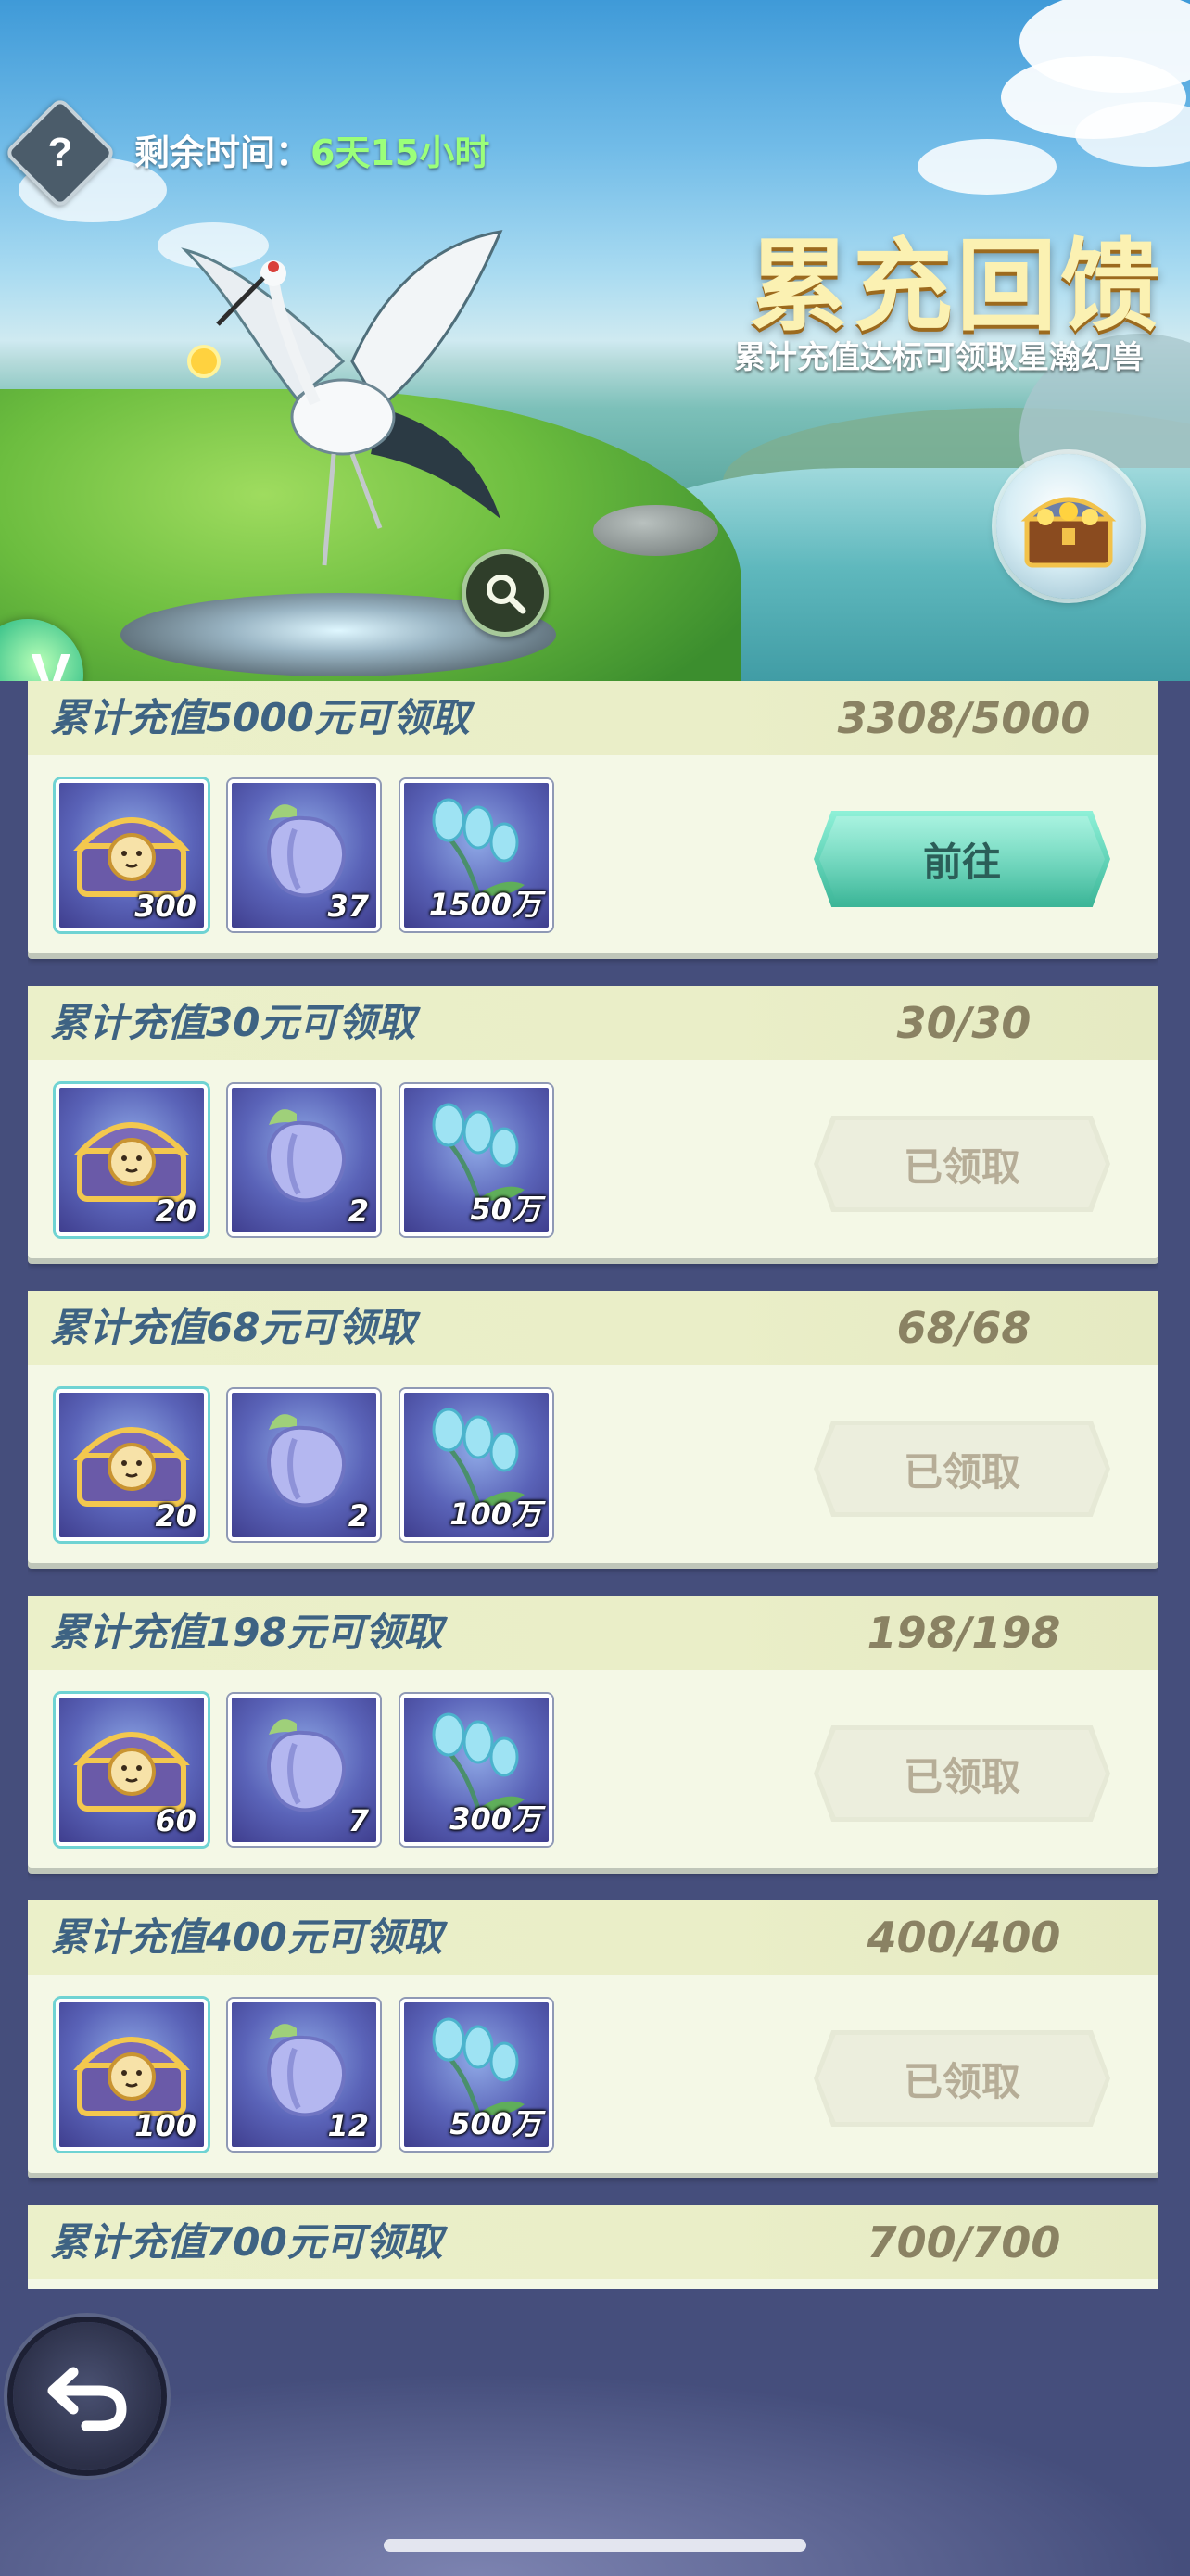  I want to click on home-indicator, so click(595, 2545).